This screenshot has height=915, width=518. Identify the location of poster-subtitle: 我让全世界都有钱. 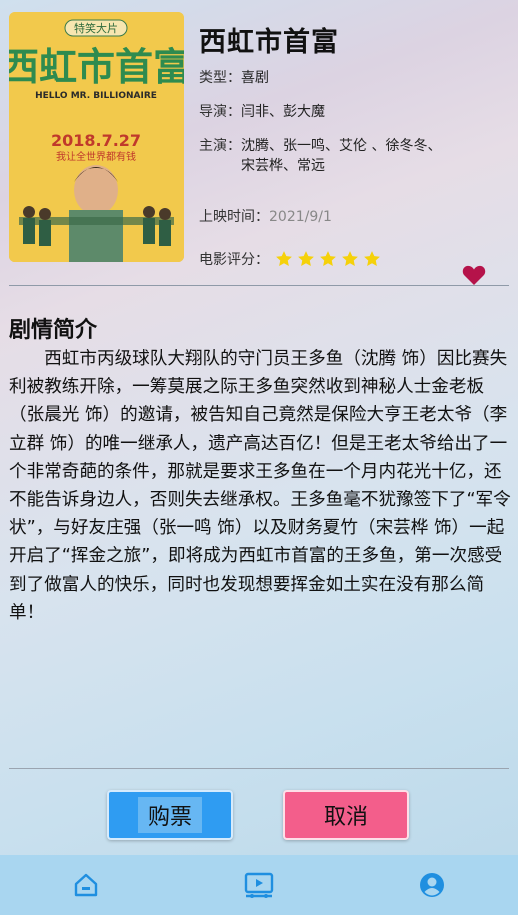
(96, 156).